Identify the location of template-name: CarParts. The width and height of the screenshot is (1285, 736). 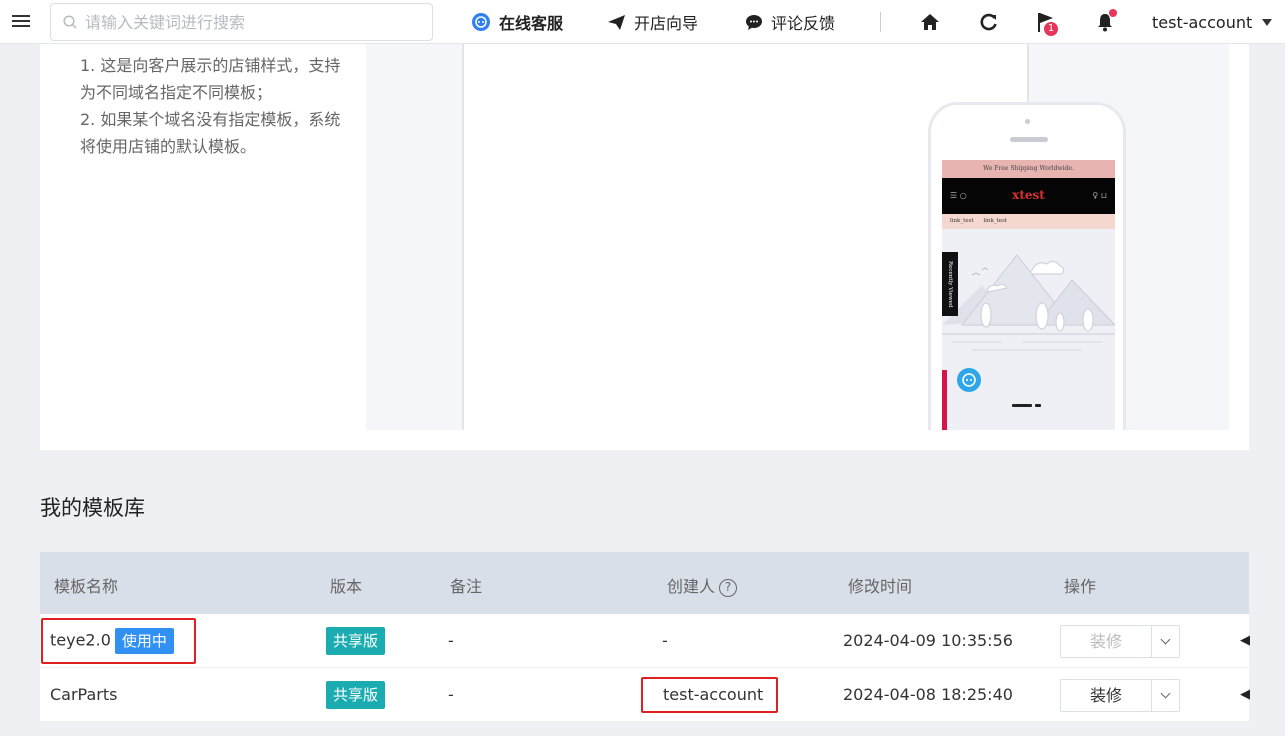
(84, 694).